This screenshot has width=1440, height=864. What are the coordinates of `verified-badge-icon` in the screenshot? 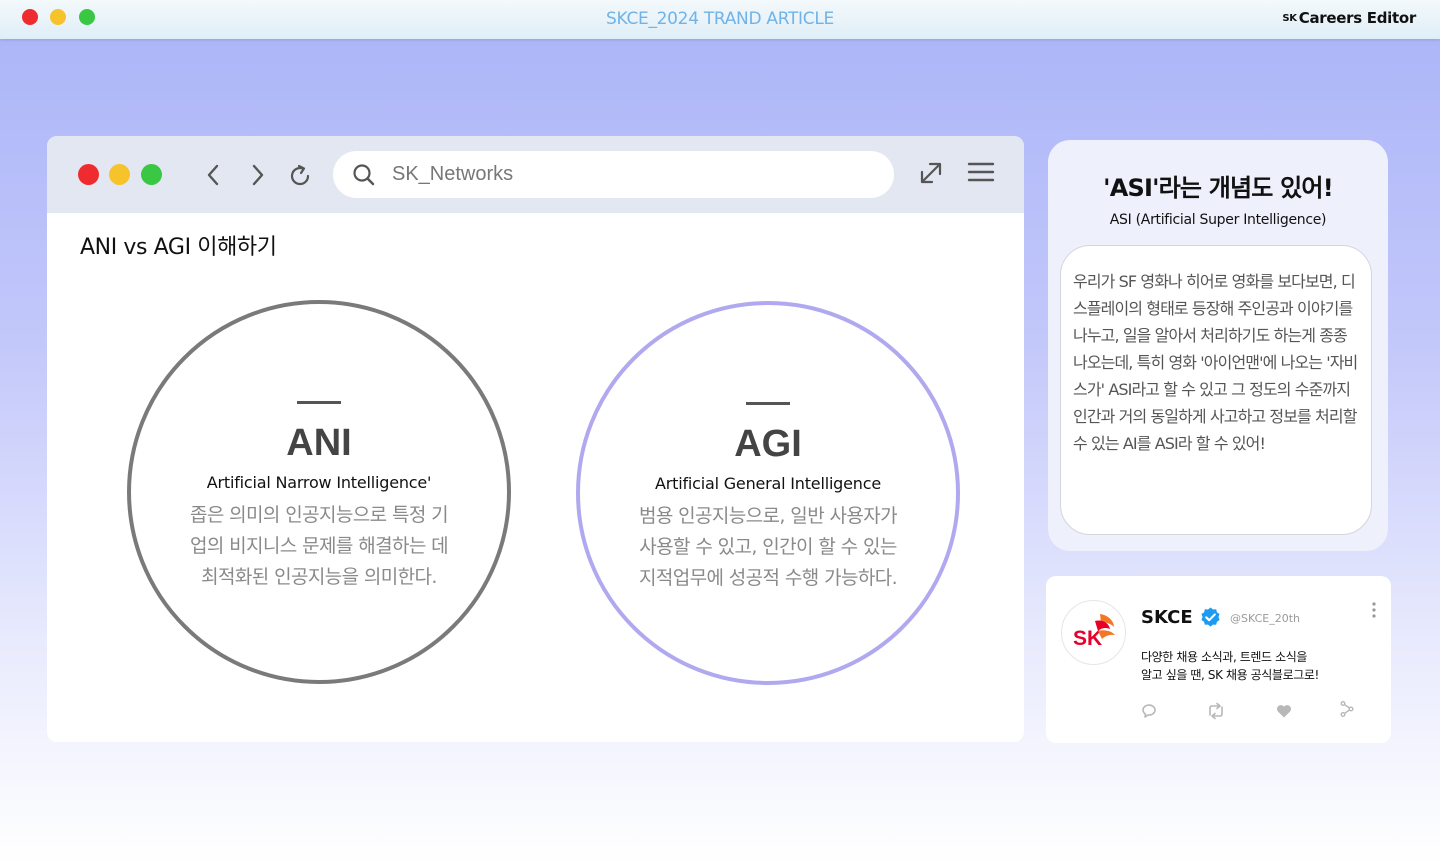 It's located at (1210, 617).